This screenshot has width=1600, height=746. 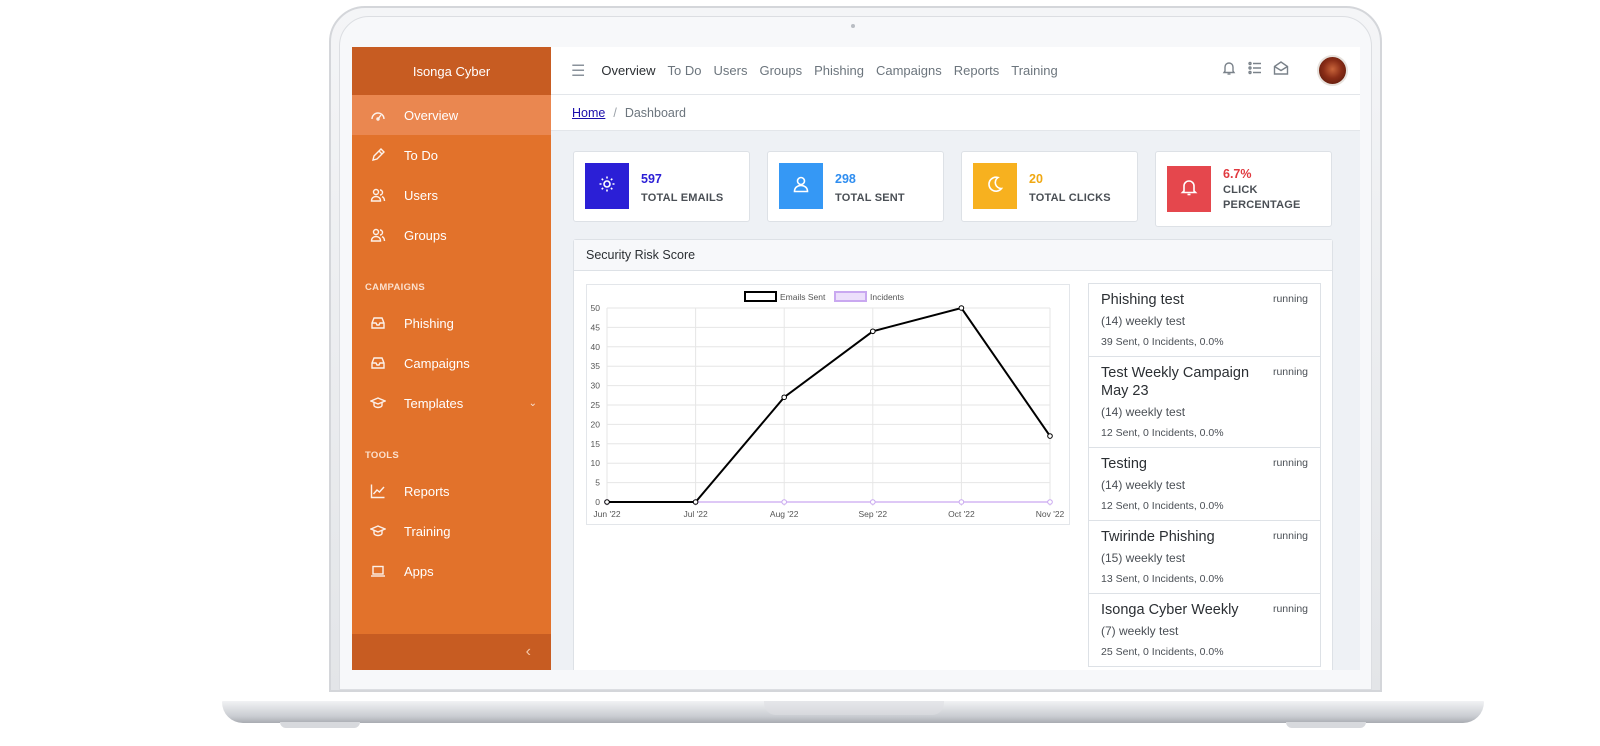 What do you see at coordinates (1050, 514) in the screenshot?
I see `x-tick-label: Nov '22` at bounding box center [1050, 514].